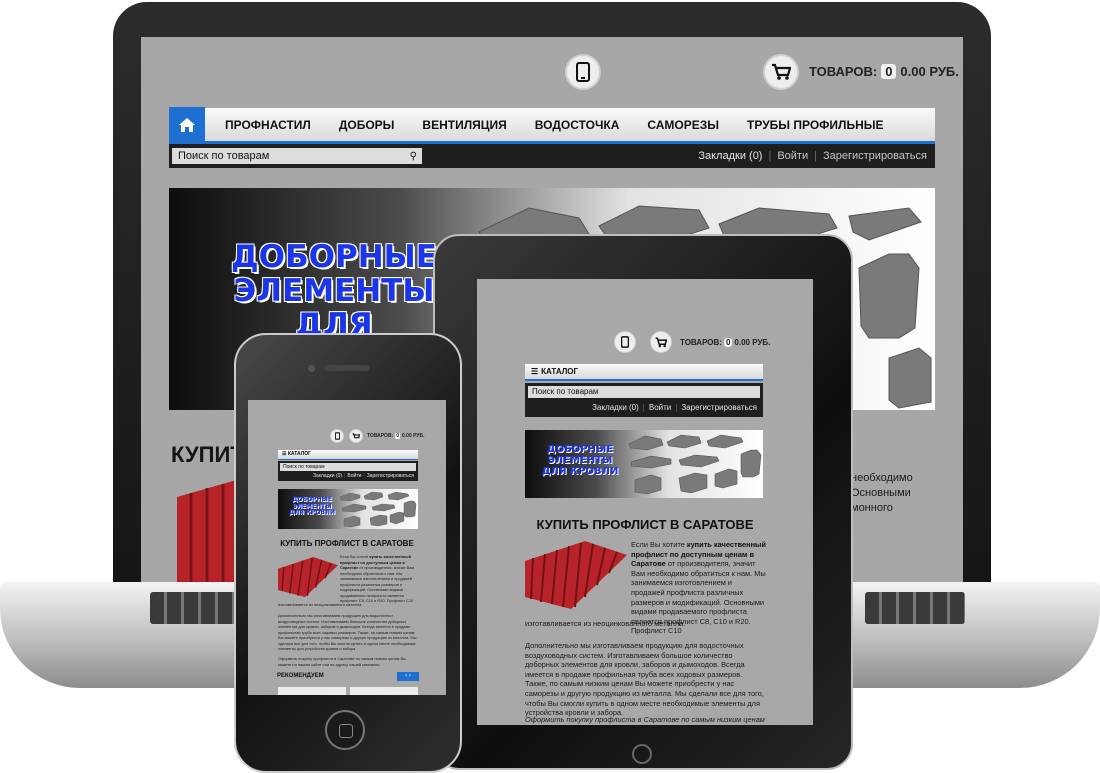  What do you see at coordinates (872, 508) in the screenshot?
I see `body-fragment-3: монного` at bounding box center [872, 508].